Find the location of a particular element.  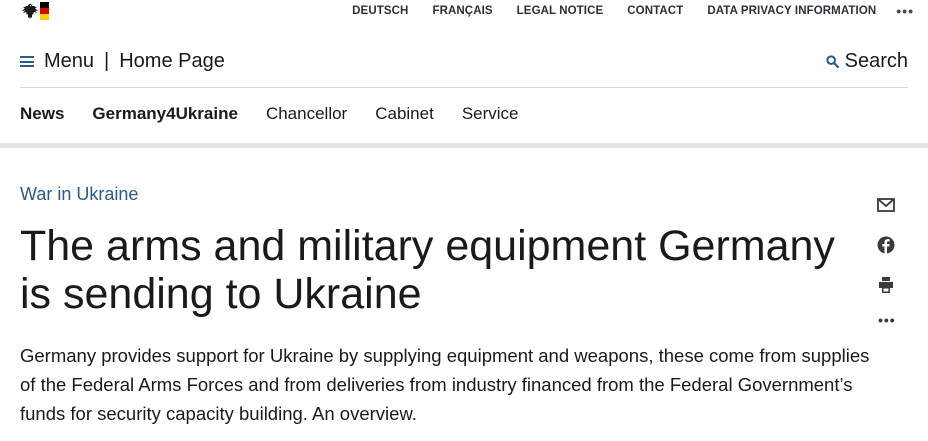

menu-button: Menu | Home Page is located at coordinates (122, 61).